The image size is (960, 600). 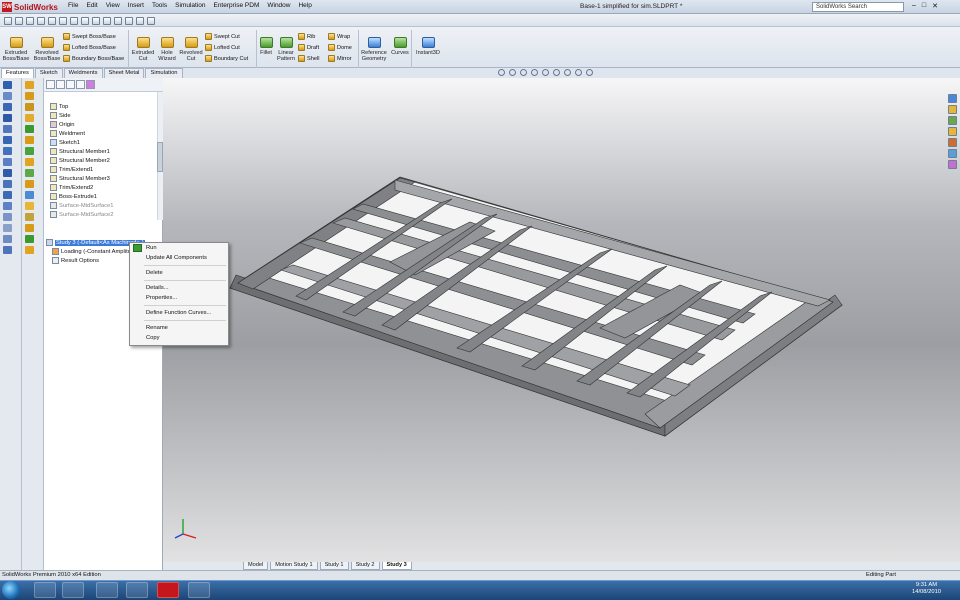 I want to click on plane-icon, so click(x=29, y=195).